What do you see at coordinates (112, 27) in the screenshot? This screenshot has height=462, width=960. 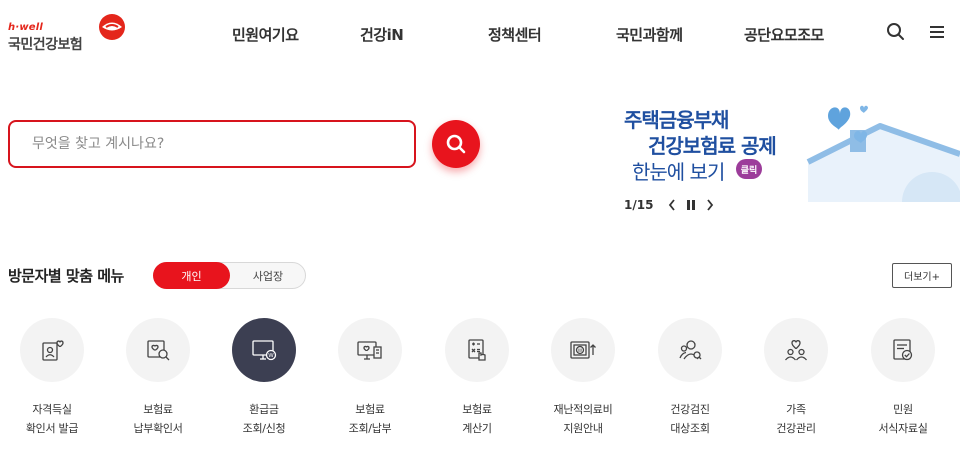 I see `logo-mark-icon` at bounding box center [112, 27].